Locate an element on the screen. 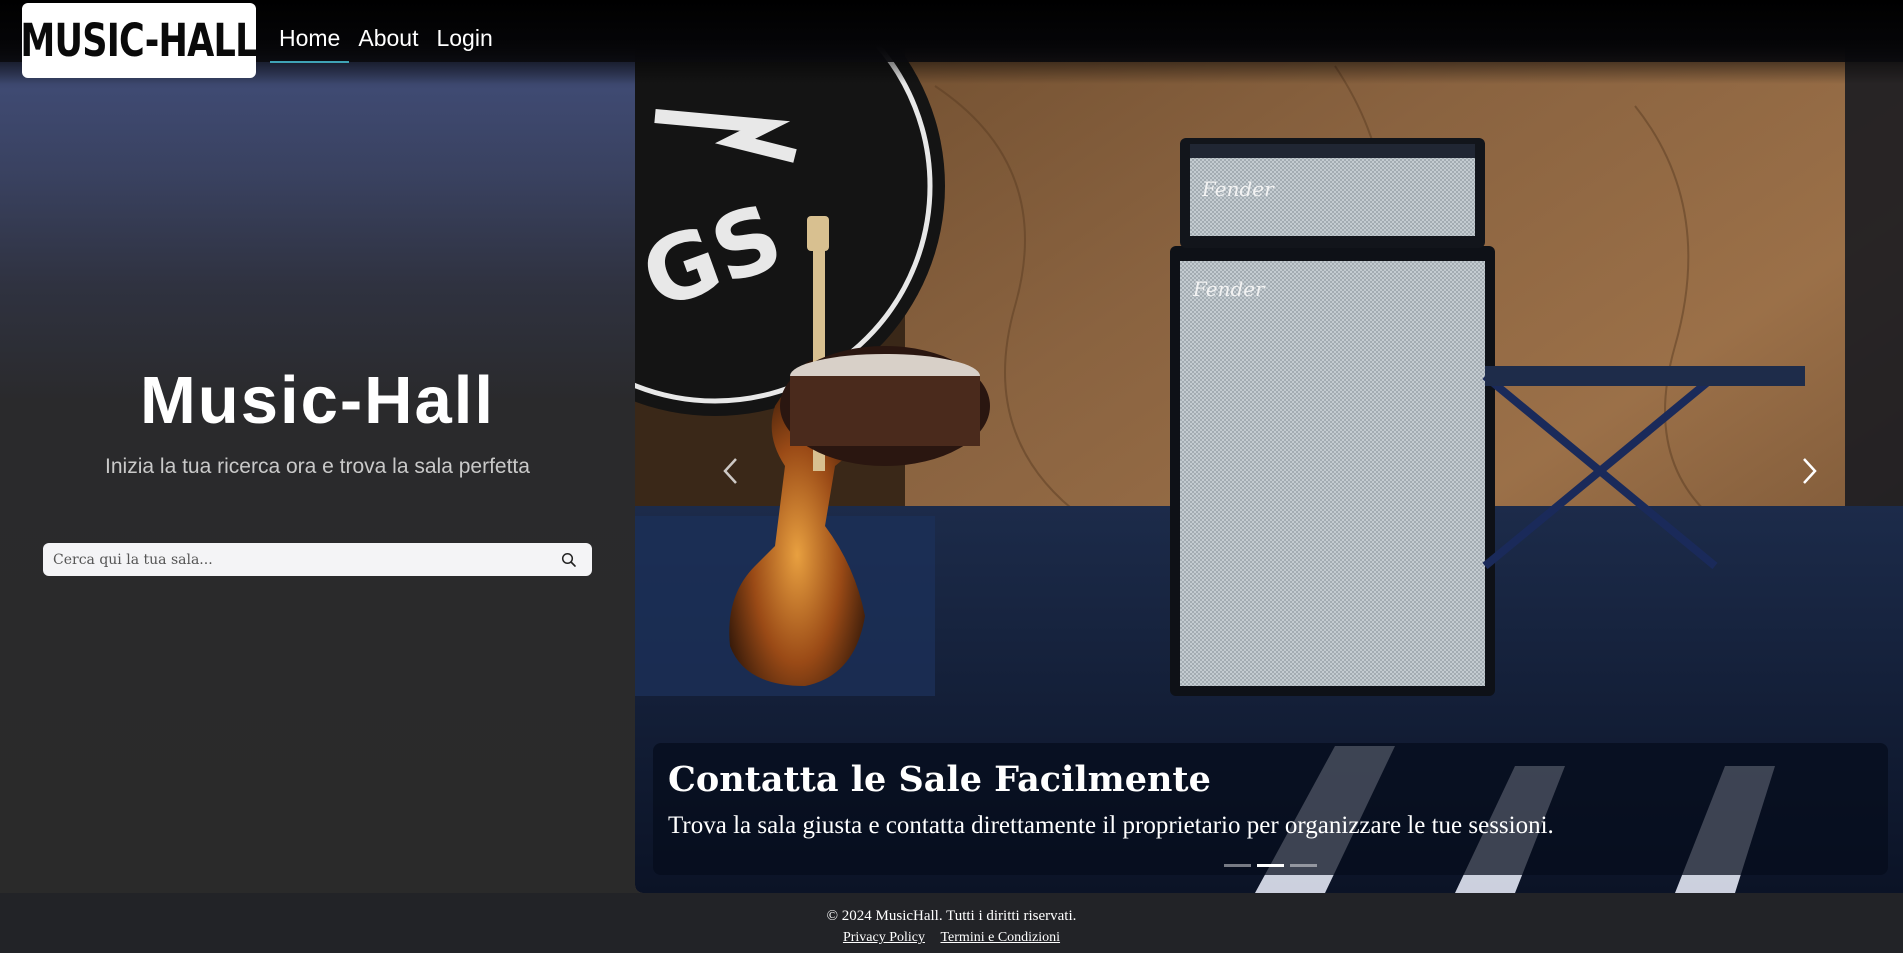 This screenshot has height=953, width=1903. nav-home: Home is located at coordinates (310, 42).